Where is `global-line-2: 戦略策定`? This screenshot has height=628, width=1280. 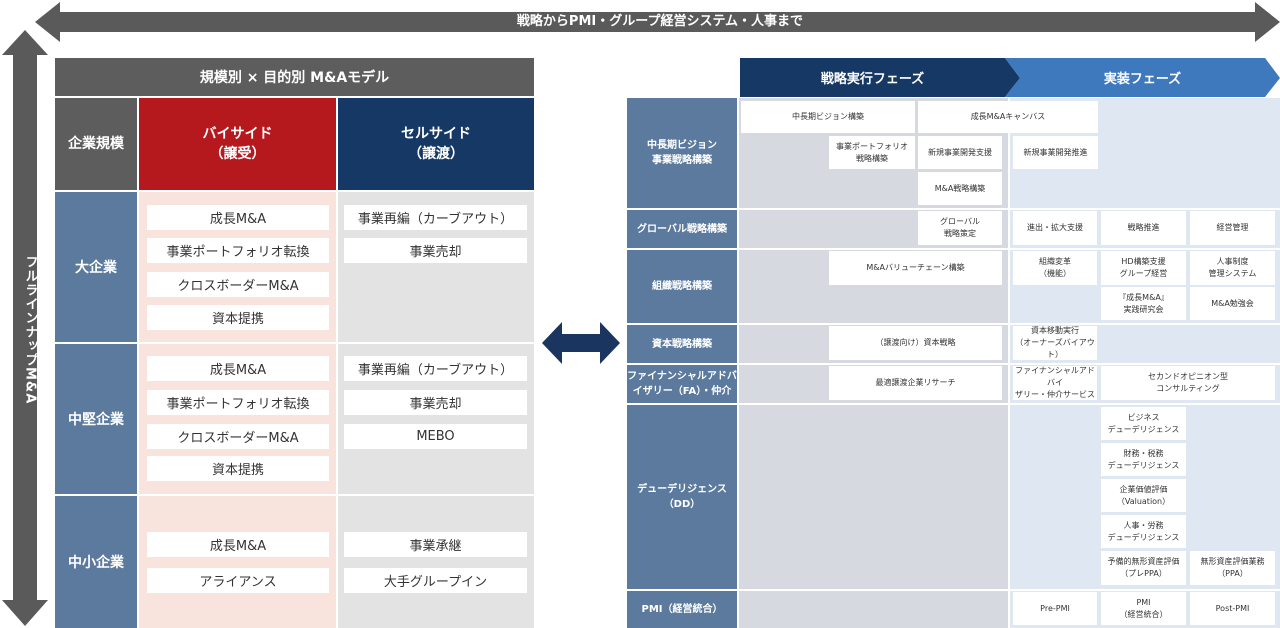 global-line-2: 戦略策定 is located at coordinates (960, 233).